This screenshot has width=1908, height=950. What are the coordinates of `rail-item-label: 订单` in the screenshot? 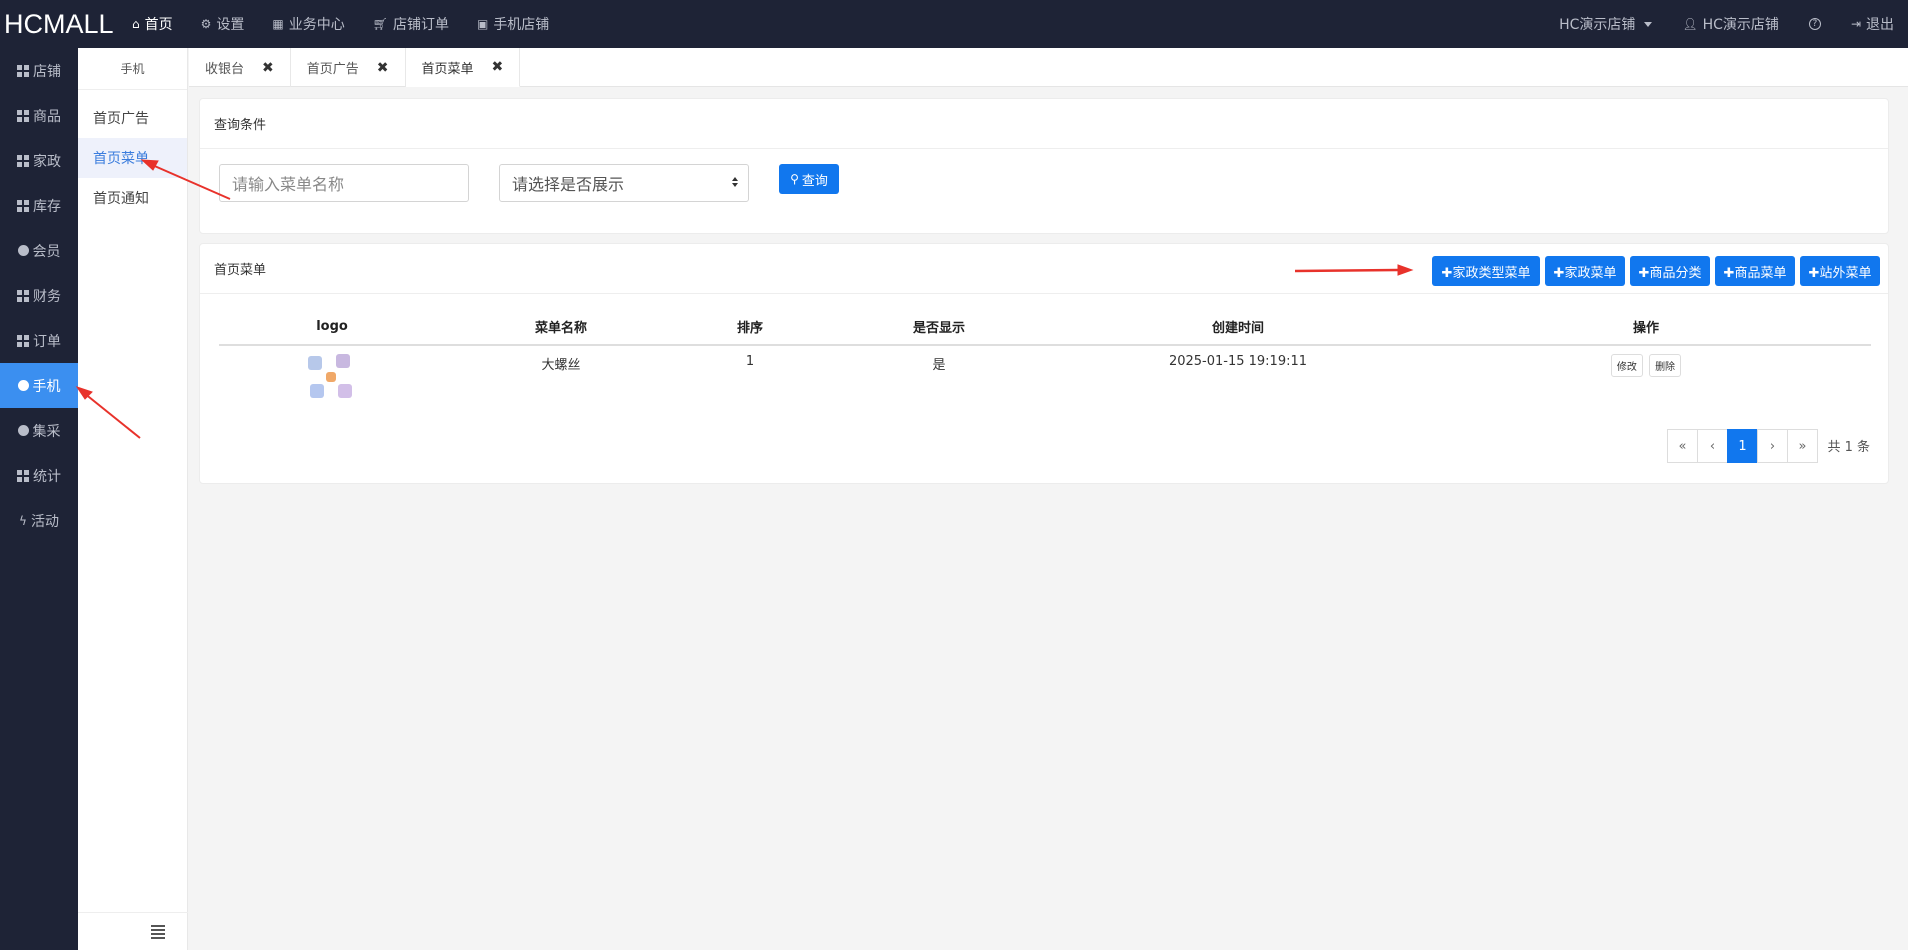 It's located at (47, 341).